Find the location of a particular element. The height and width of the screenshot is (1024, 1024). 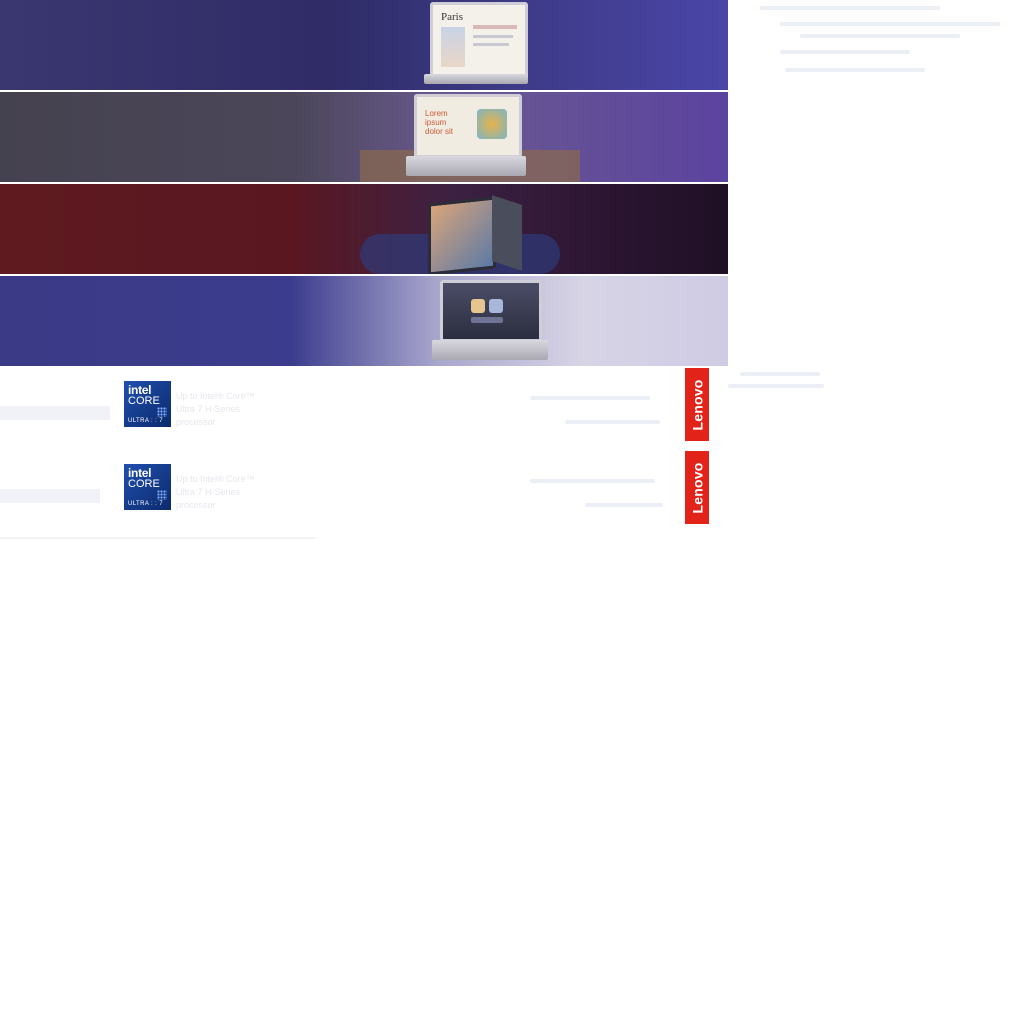

convertible-image is located at coordinates (475, 230).